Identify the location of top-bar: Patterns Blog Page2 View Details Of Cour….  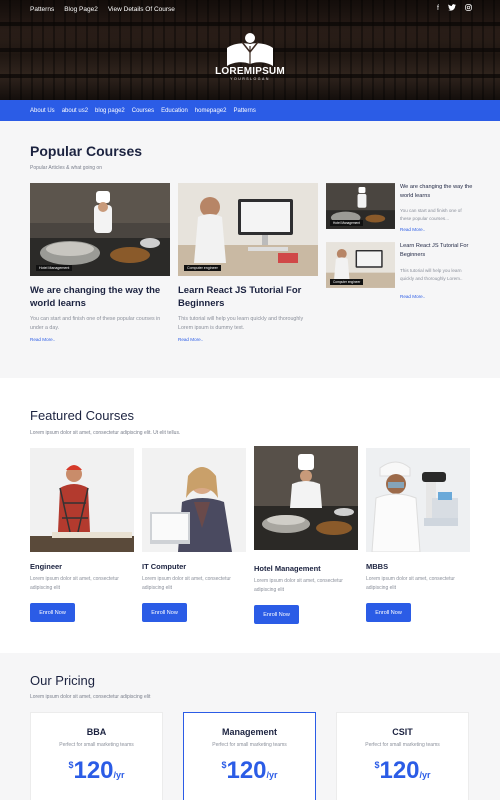
(250, 9).